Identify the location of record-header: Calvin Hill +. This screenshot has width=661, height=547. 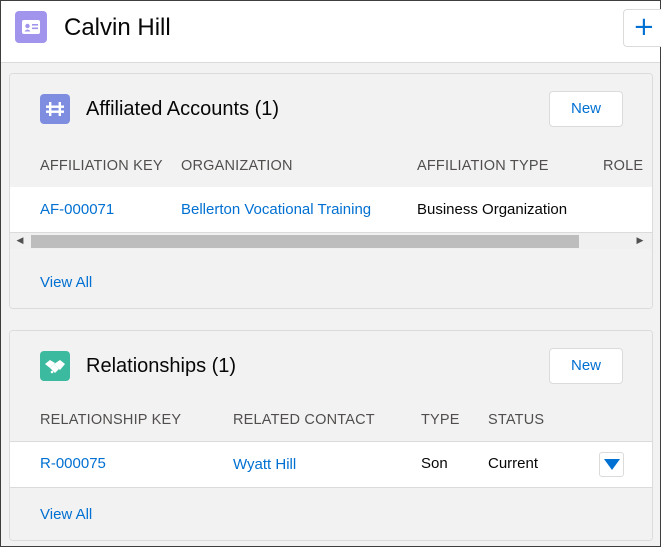
(331, 32).